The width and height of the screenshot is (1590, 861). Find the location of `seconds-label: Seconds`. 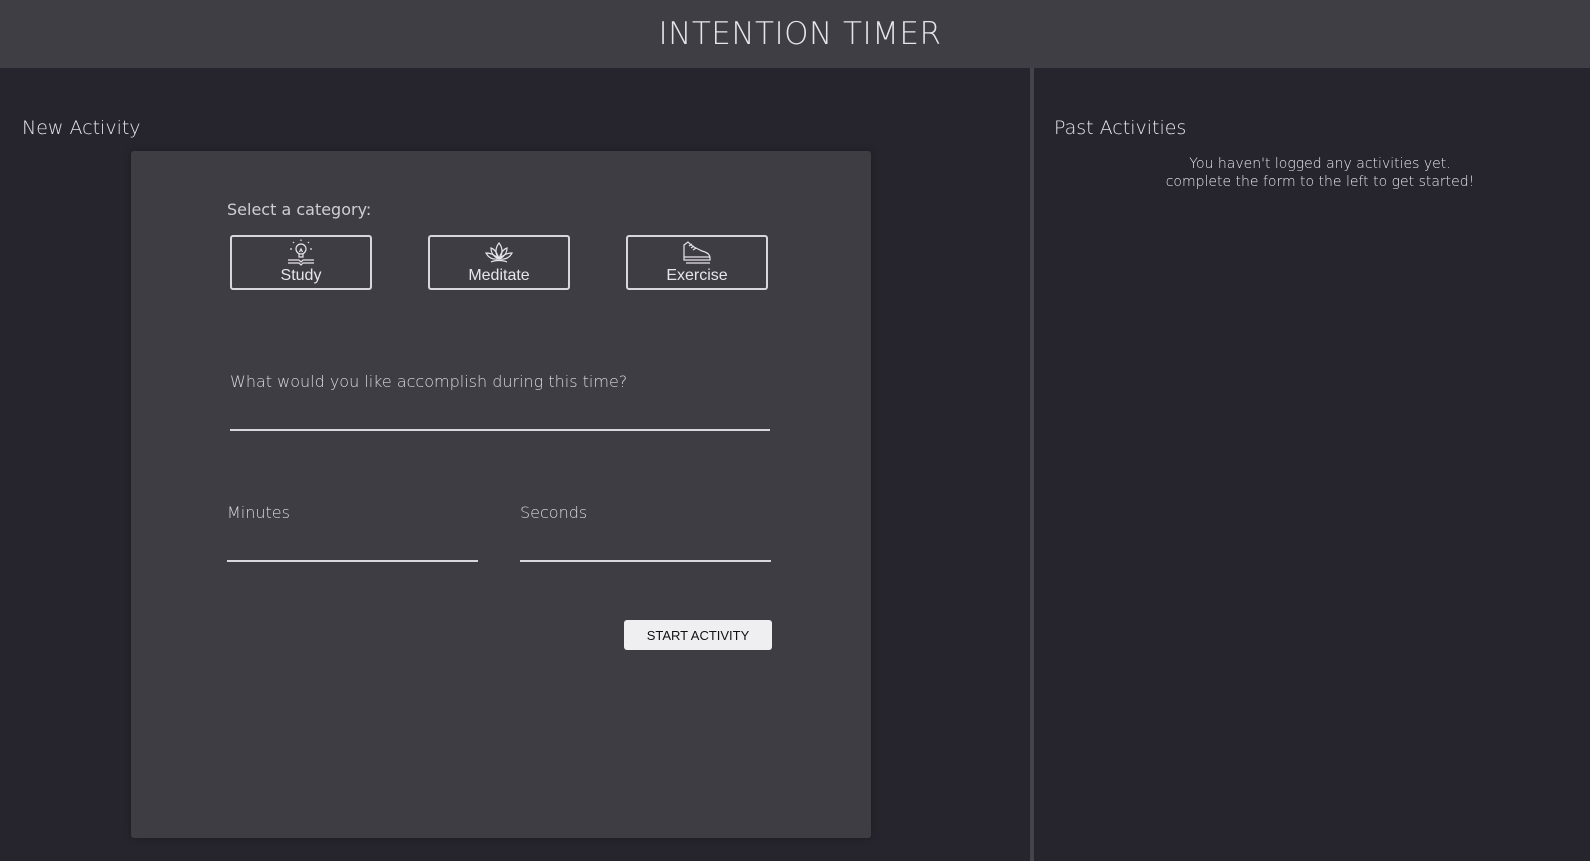

seconds-label: Seconds is located at coordinates (554, 512).